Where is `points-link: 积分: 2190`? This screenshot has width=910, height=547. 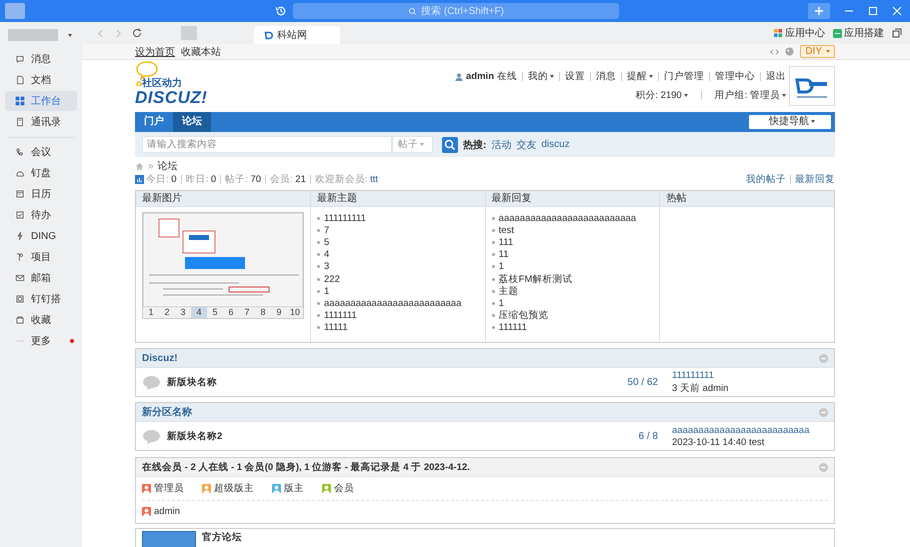 points-link: 积分: 2190 is located at coordinates (661, 95).